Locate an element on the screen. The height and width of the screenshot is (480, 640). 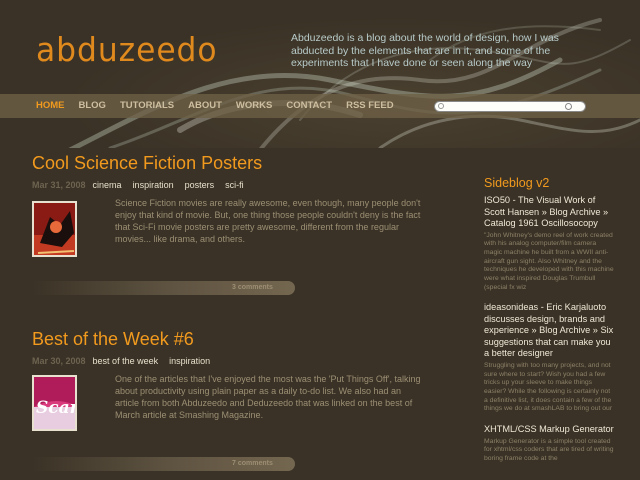
comments-bar: 7 comments is located at coordinates (163, 464).